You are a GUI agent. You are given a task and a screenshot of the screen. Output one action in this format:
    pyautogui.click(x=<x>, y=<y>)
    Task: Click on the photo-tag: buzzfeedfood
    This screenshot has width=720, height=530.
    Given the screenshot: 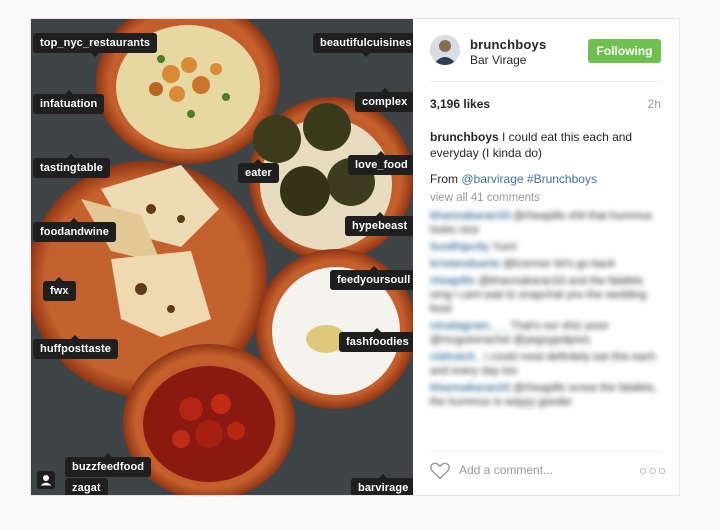 What is the action you would take?
    pyautogui.click(x=108, y=465)
    